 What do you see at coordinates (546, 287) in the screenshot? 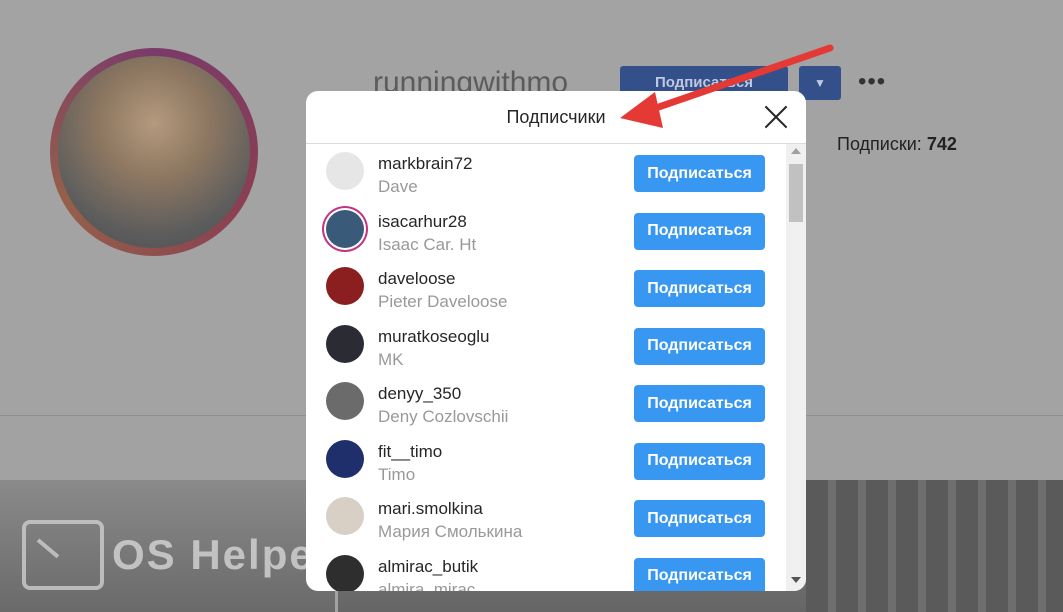
I see `list-item: daveloose Pieter Daveloose Подписаться` at bounding box center [546, 287].